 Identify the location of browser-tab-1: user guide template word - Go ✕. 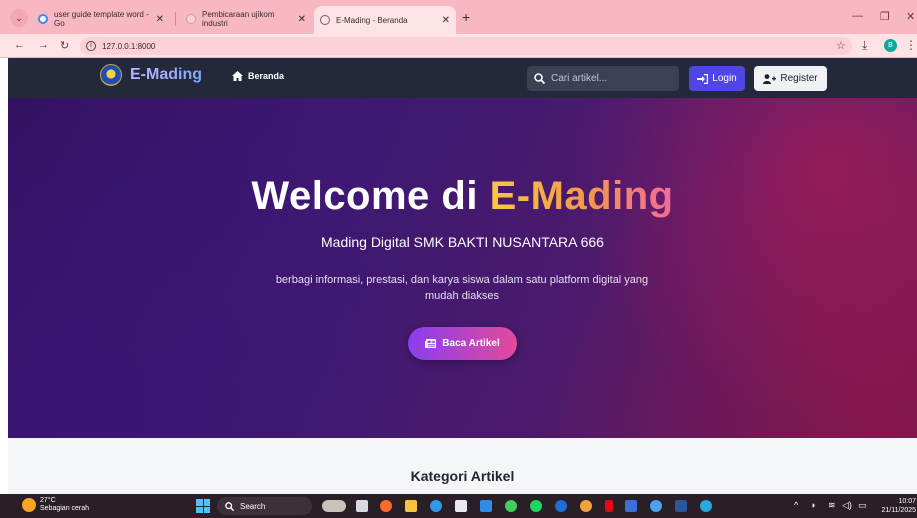
(101, 19).